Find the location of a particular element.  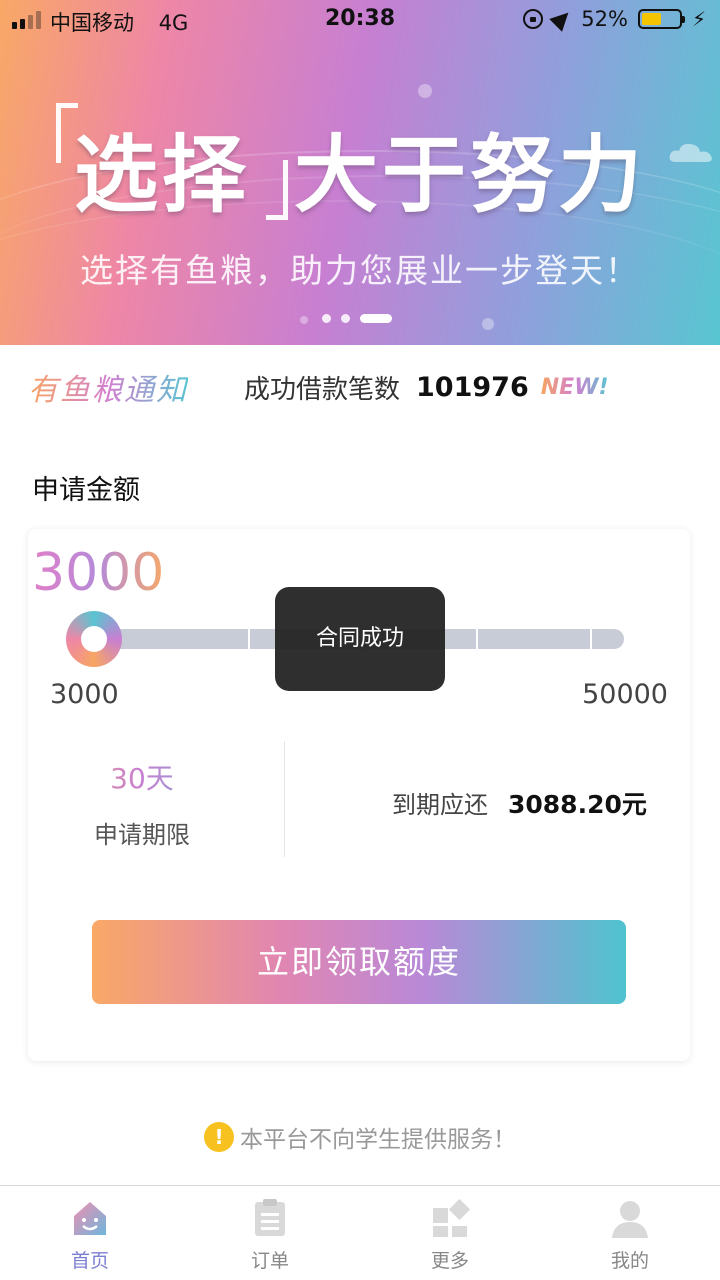

rotation-lock-icon is located at coordinates (533, 19).